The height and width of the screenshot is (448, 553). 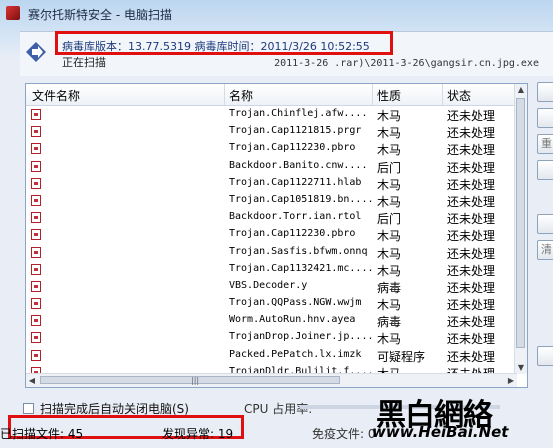 I want to click on anomaly-count: 发现异常: 19, so click(x=198, y=434).